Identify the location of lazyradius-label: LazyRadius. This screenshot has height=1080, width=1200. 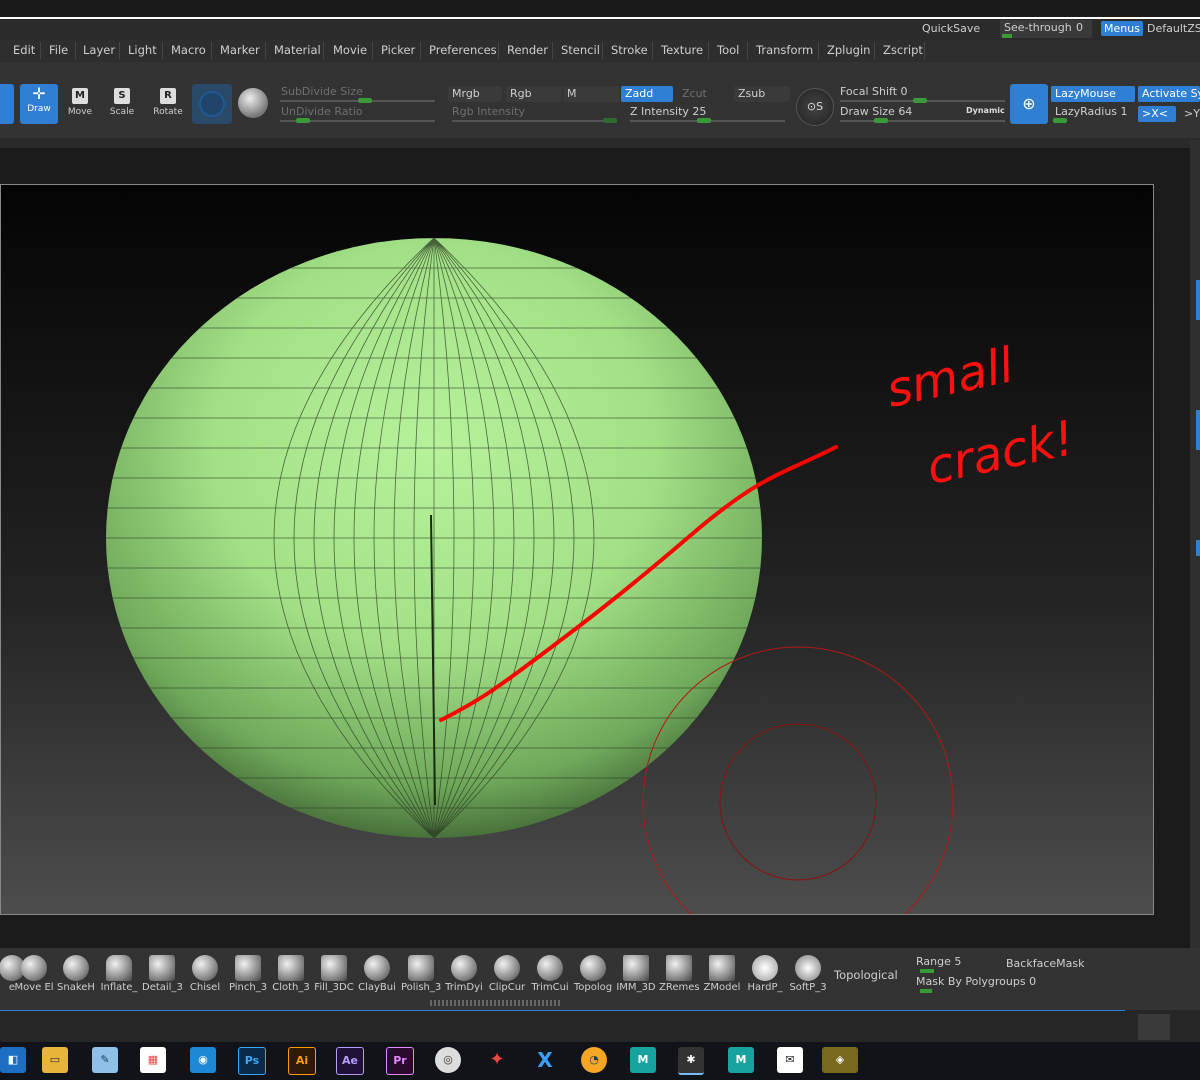
(1086, 111).